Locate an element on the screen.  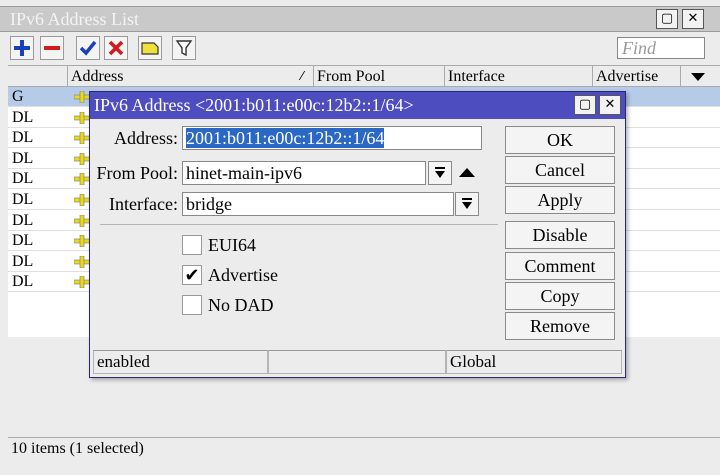
eui64-label: EUI64 is located at coordinates (232, 245).